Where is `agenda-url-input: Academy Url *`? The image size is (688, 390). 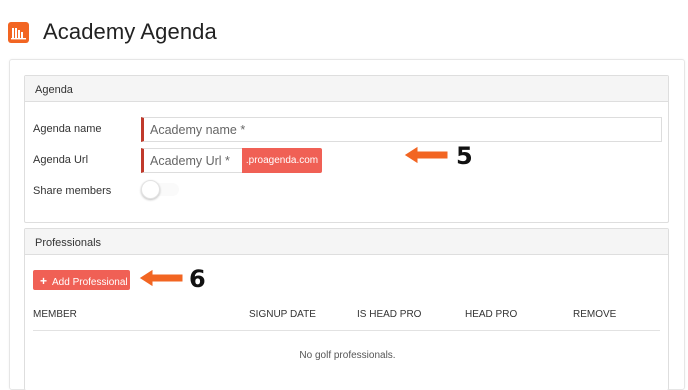
agenda-url-input: Academy Url * is located at coordinates (191, 160).